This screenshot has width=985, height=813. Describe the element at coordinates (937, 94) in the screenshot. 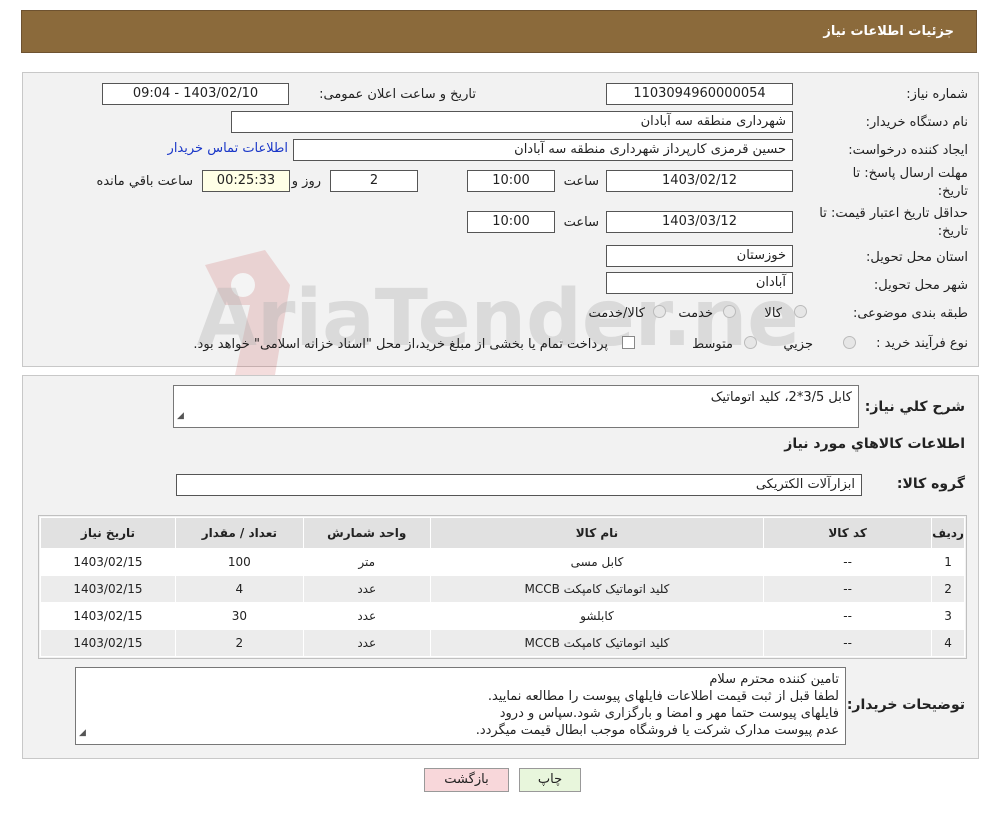

I see `need-number-label: شماره نیاز:` at that location.